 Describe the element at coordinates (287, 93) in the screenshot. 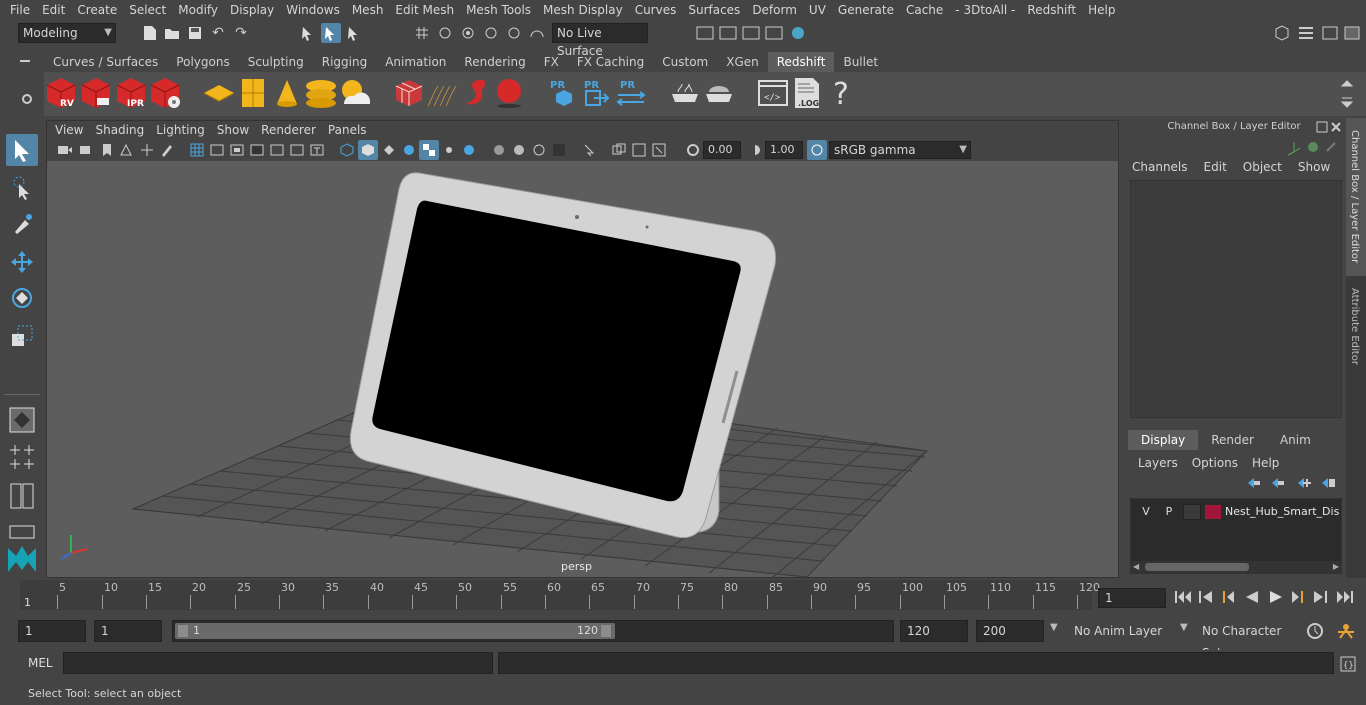

I see `redshift-spot-light-icon` at that location.